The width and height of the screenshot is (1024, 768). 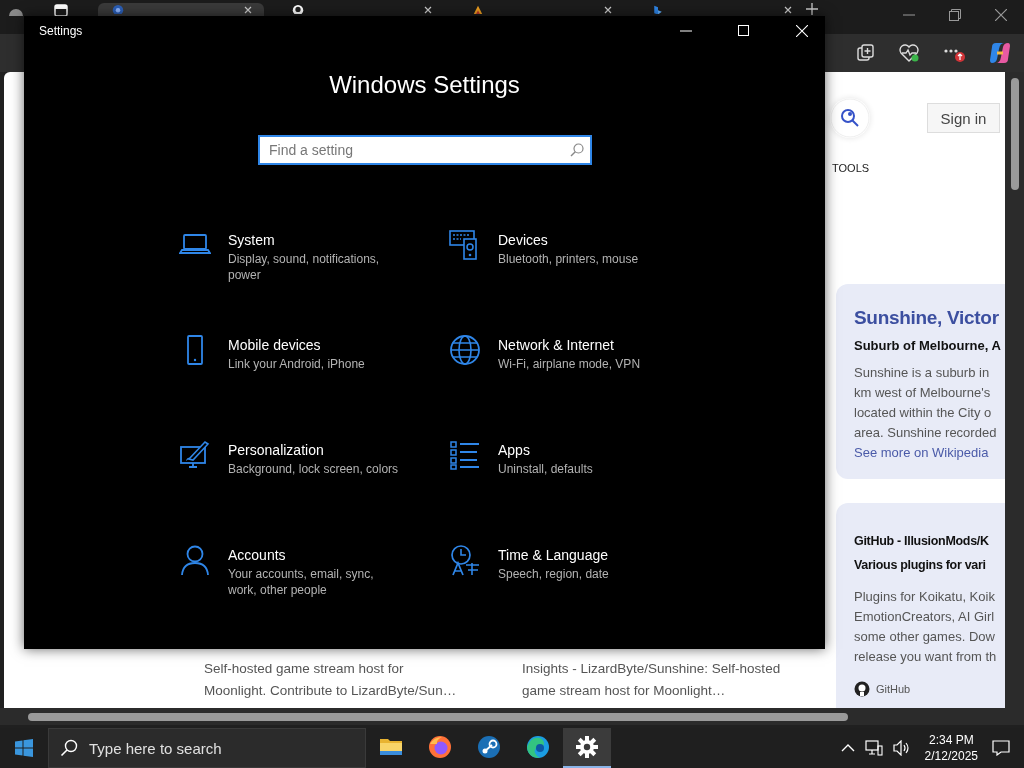 I want to click on snippet-line: Self-hosted game stream host for, so click(x=304, y=669).